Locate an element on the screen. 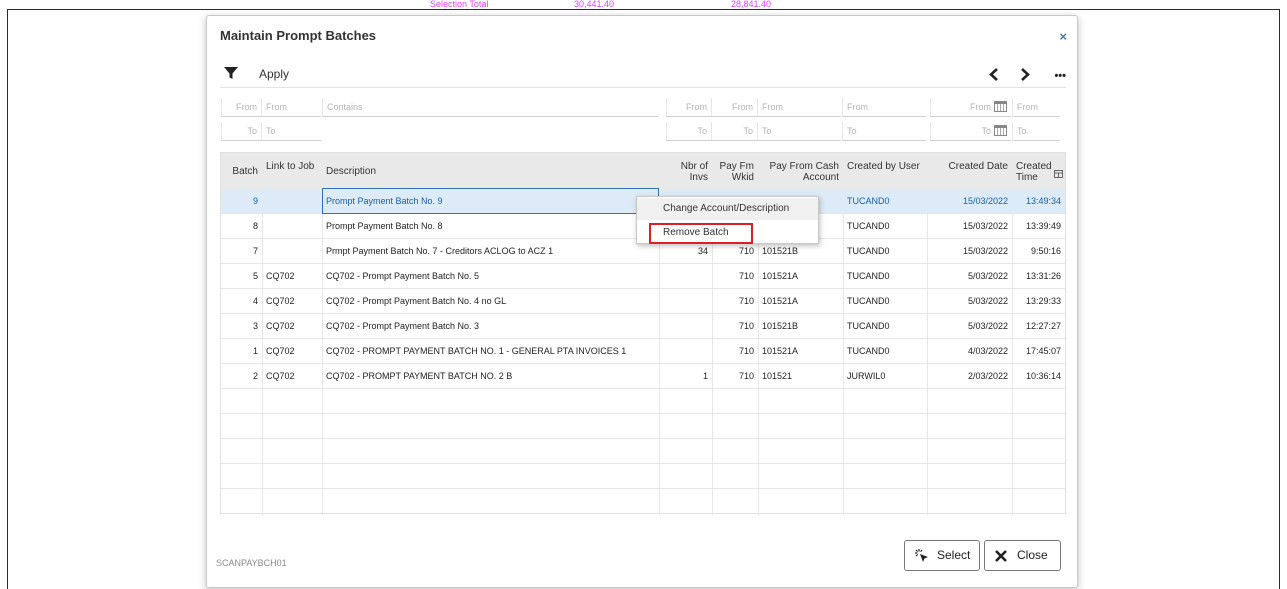  cell-description: CQ702 - Prompt Payment Batch No. 3 is located at coordinates (403, 326).